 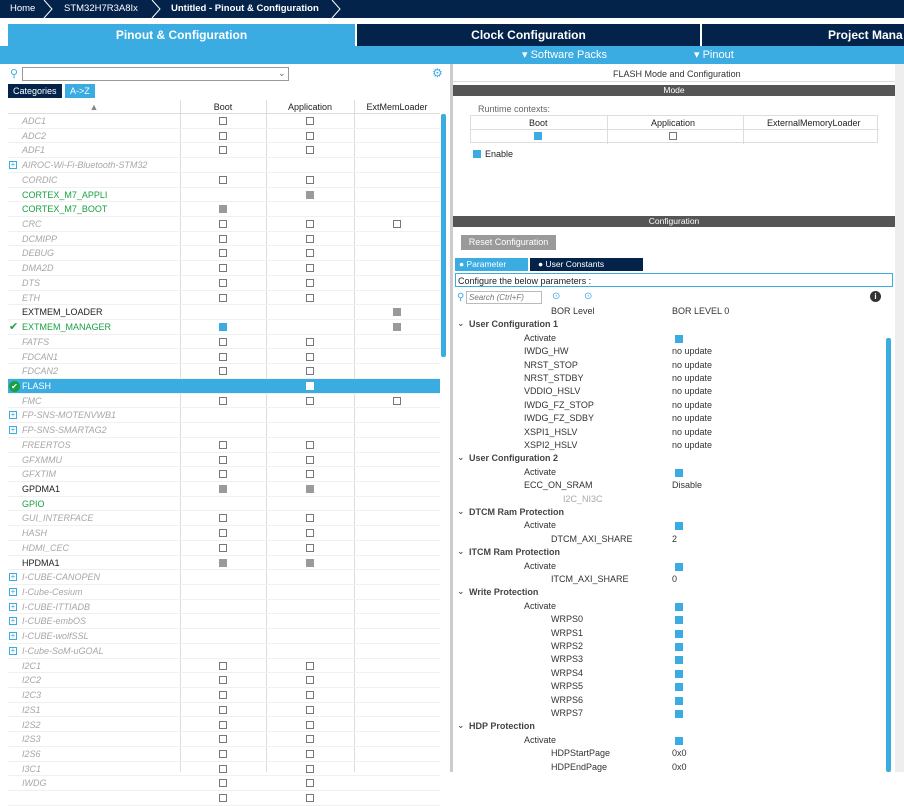 What do you see at coordinates (673, 136) in the screenshot?
I see `ctx-application-checkbox` at bounding box center [673, 136].